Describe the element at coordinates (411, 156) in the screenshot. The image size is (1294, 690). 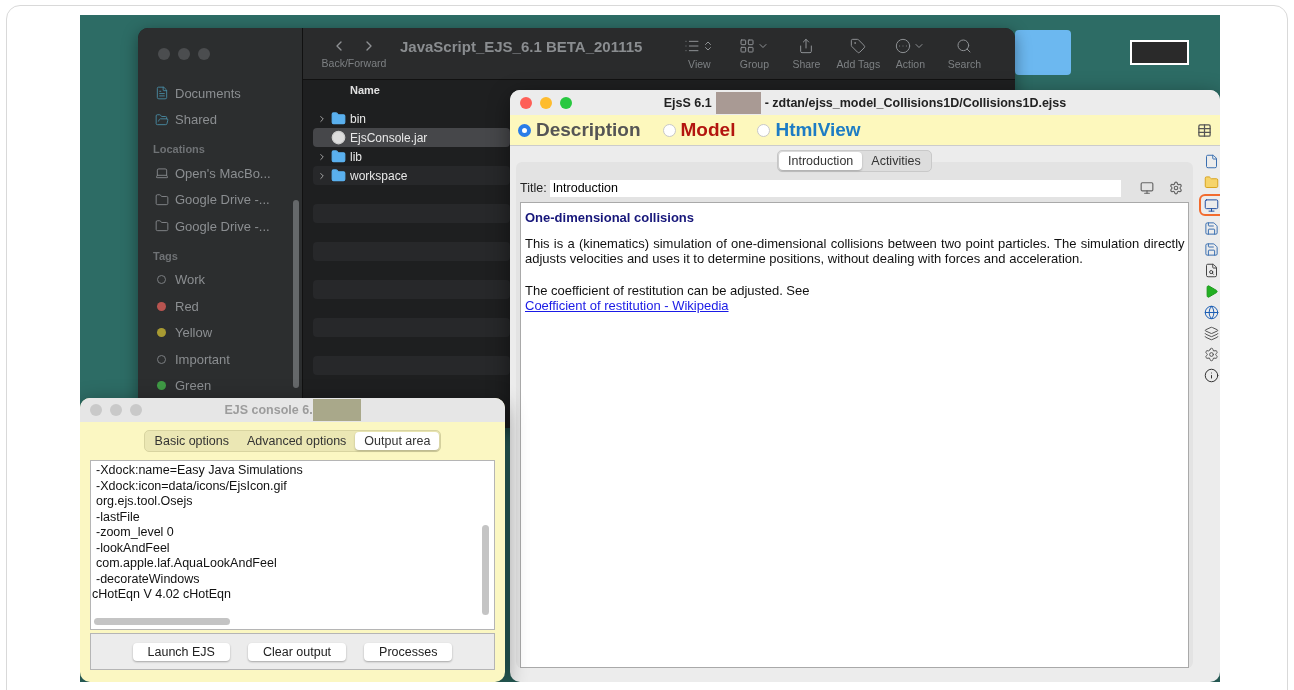
I see `file-row: lib` at that location.